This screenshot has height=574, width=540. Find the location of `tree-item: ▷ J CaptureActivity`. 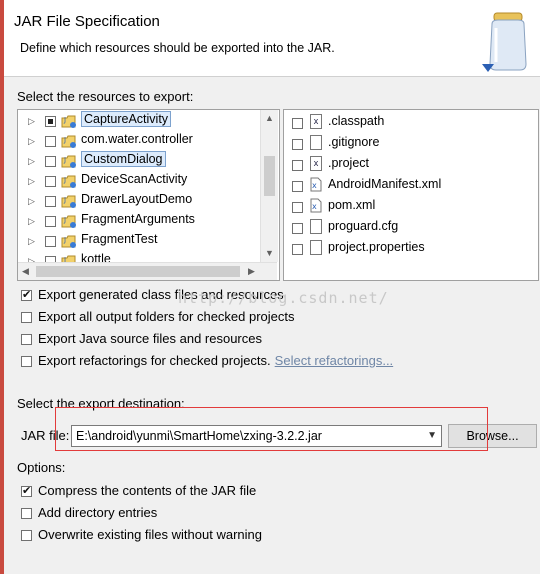

tree-item: ▷ J CaptureActivity is located at coordinates (148, 121).